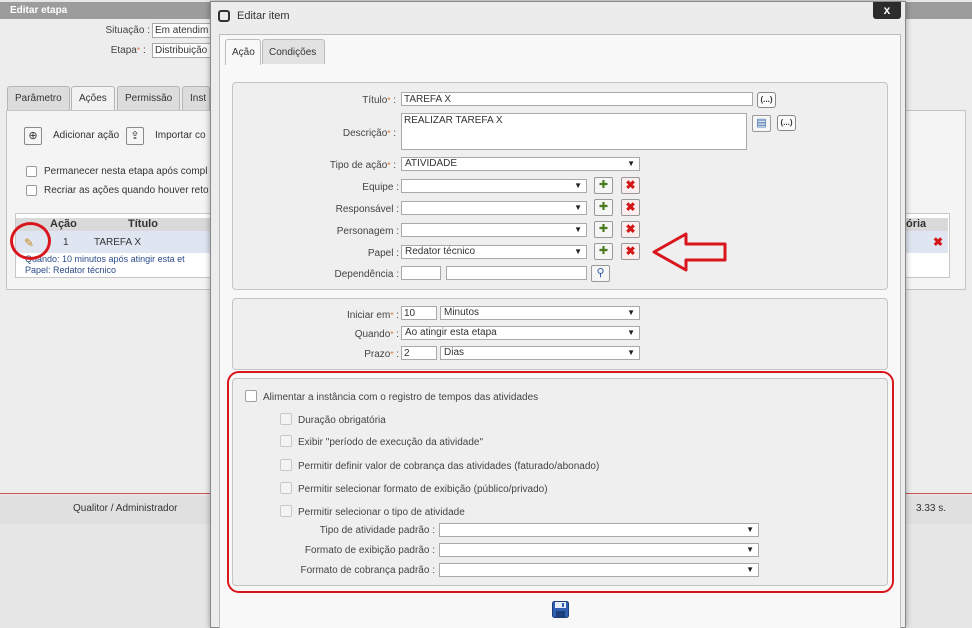 Image resolution: width=972 pixels, height=628 pixels. What do you see at coordinates (786, 123) in the screenshot?
I see `descricao-dots-button: (...)` at bounding box center [786, 123].